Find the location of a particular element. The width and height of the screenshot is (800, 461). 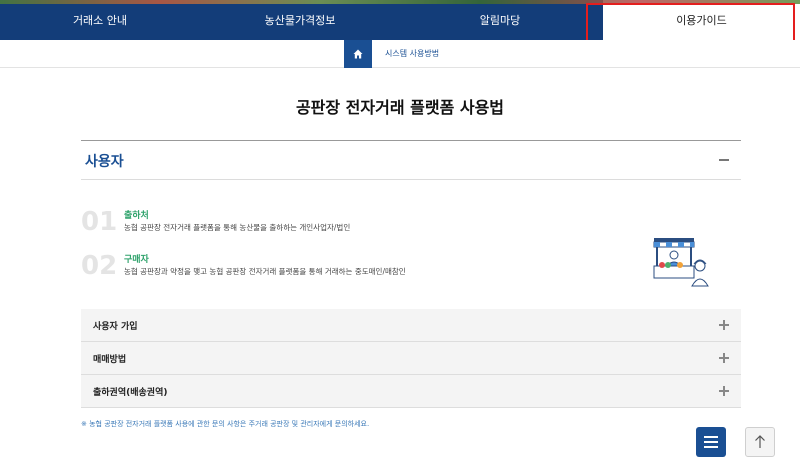

nav-item-exchange-info: 거래소 안내 is located at coordinates (100, 20).